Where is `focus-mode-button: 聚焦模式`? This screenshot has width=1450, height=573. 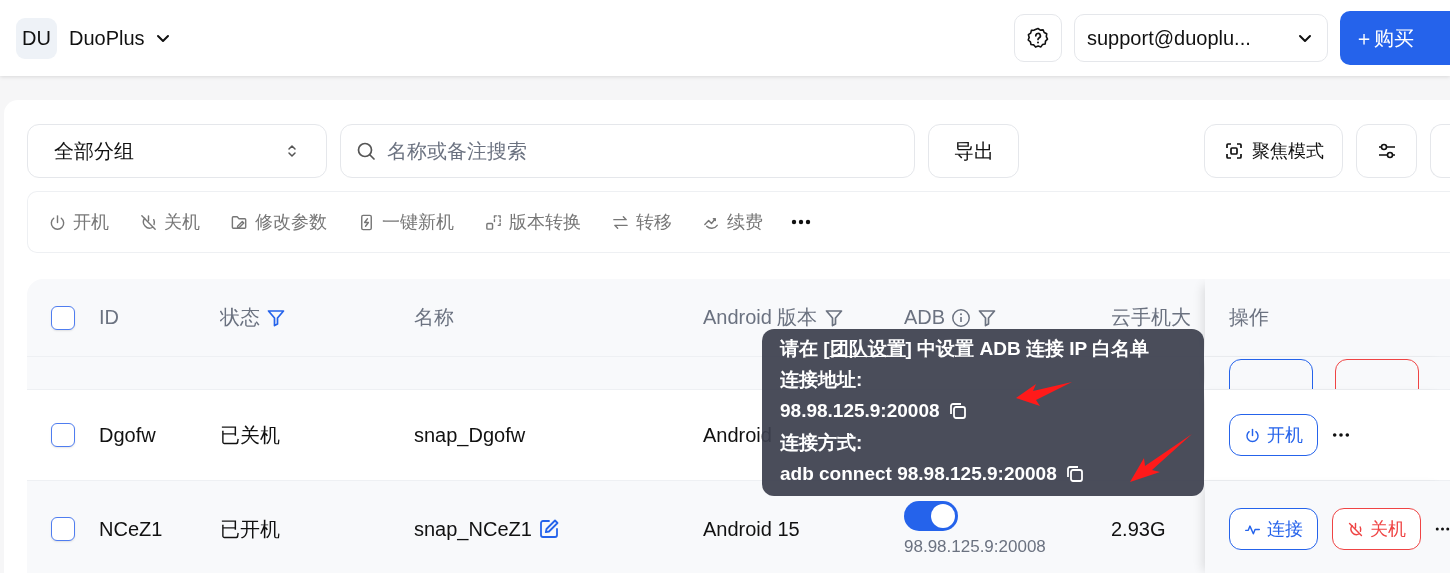 focus-mode-button: 聚焦模式 is located at coordinates (1273, 151).